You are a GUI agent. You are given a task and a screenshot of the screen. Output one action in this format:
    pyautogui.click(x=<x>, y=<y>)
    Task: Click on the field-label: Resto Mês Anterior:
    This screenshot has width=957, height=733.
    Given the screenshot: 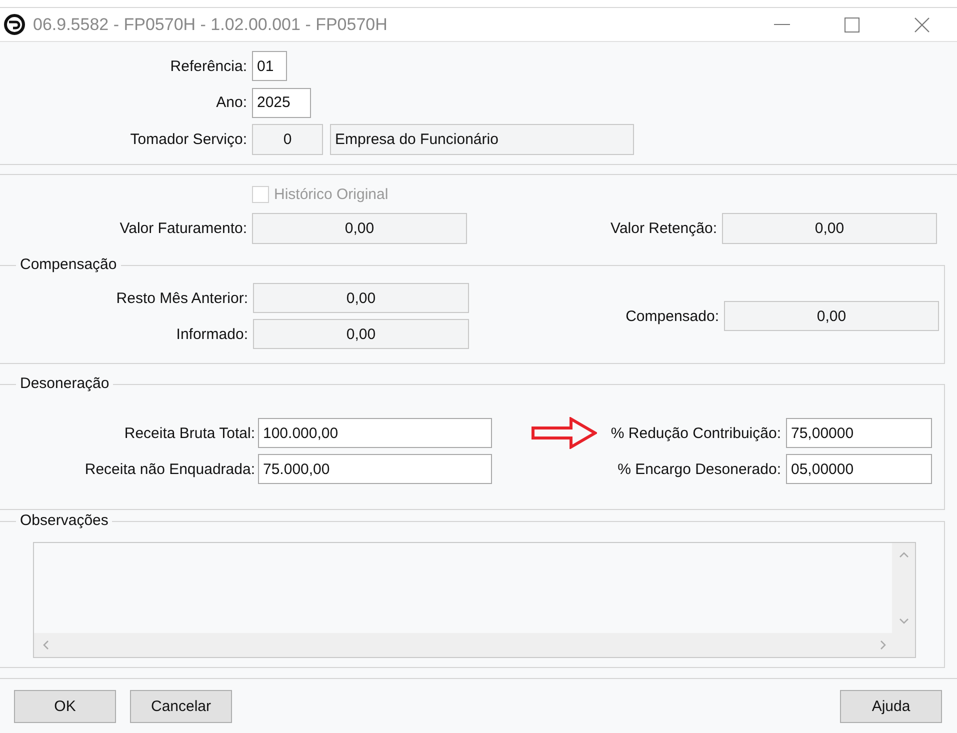 What is the action you would take?
    pyautogui.click(x=181, y=298)
    